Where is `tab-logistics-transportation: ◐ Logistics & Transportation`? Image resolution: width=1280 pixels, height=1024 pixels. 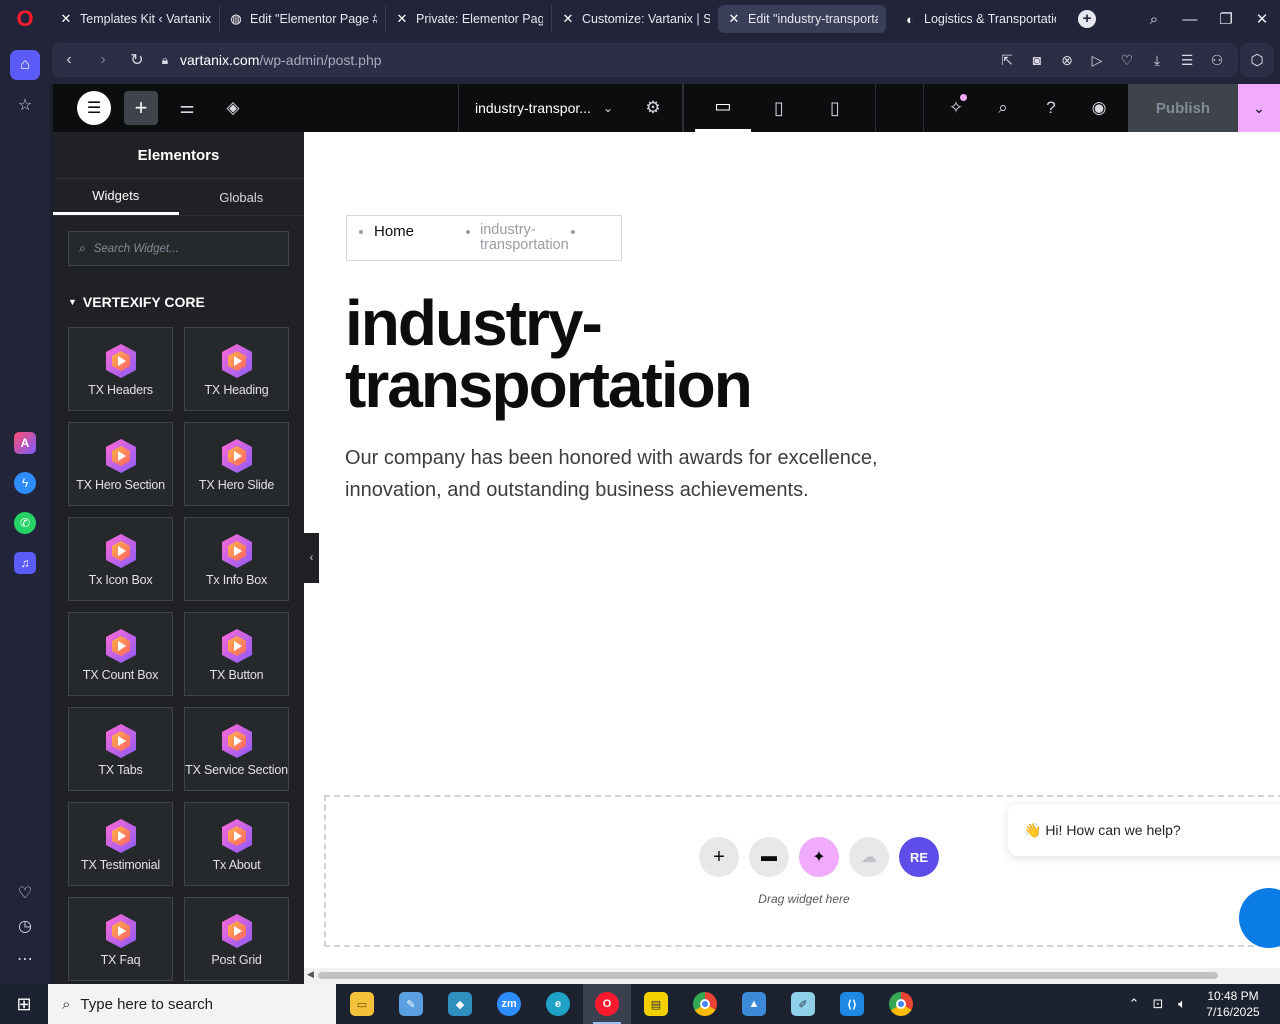
tab-logistics-transportation: ◐ Logistics & Transportation is located at coordinates (979, 19).